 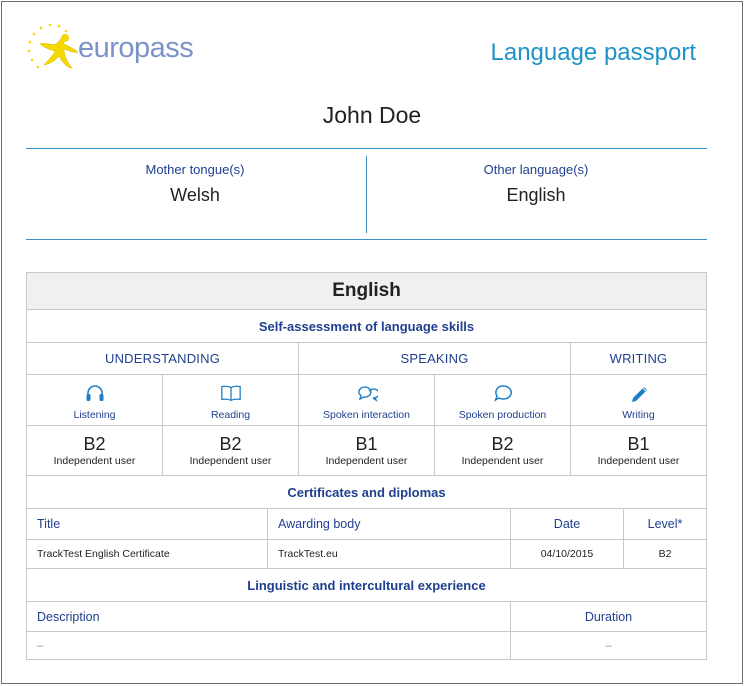 I want to click on cert-header-title: Title, so click(x=147, y=524).